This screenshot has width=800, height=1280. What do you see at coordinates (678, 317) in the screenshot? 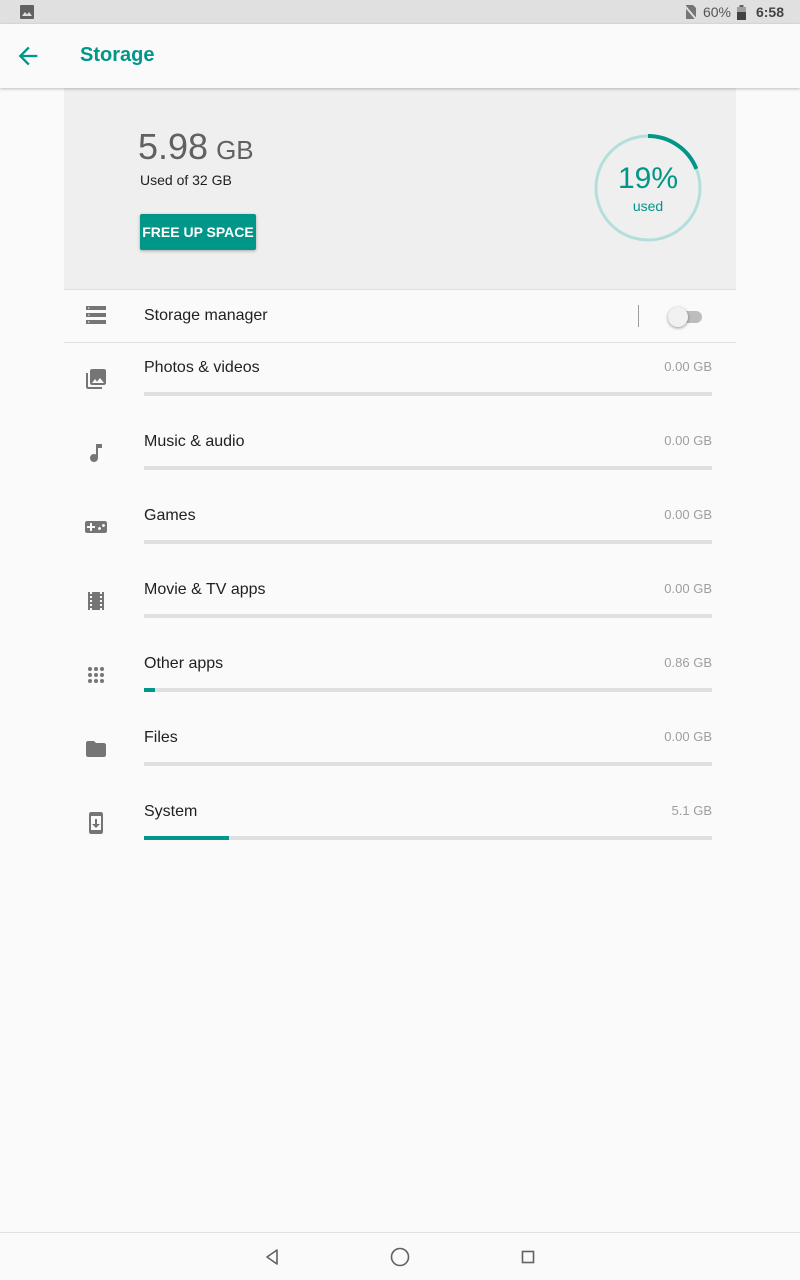
I see `toggle-thumb` at bounding box center [678, 317].